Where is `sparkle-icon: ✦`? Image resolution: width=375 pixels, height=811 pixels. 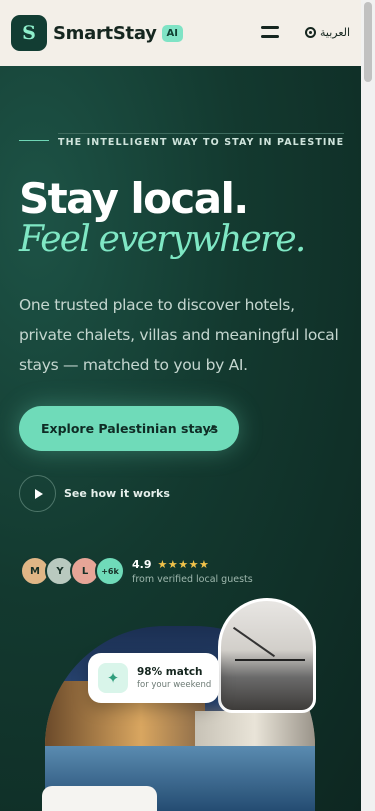 sparkle-icon: ✦ is located at coordinates (113, 678).